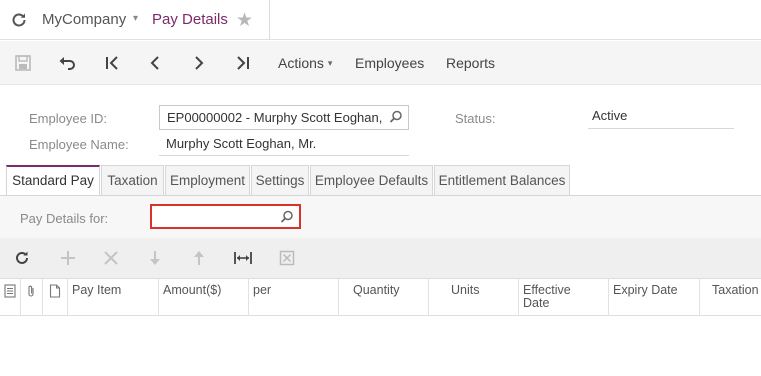 This screenshot has height=376, width=761. What do you see at coordinates (474, 297) in the screenshot?
I see `column-units: Units` at bounding box center [474, 297].